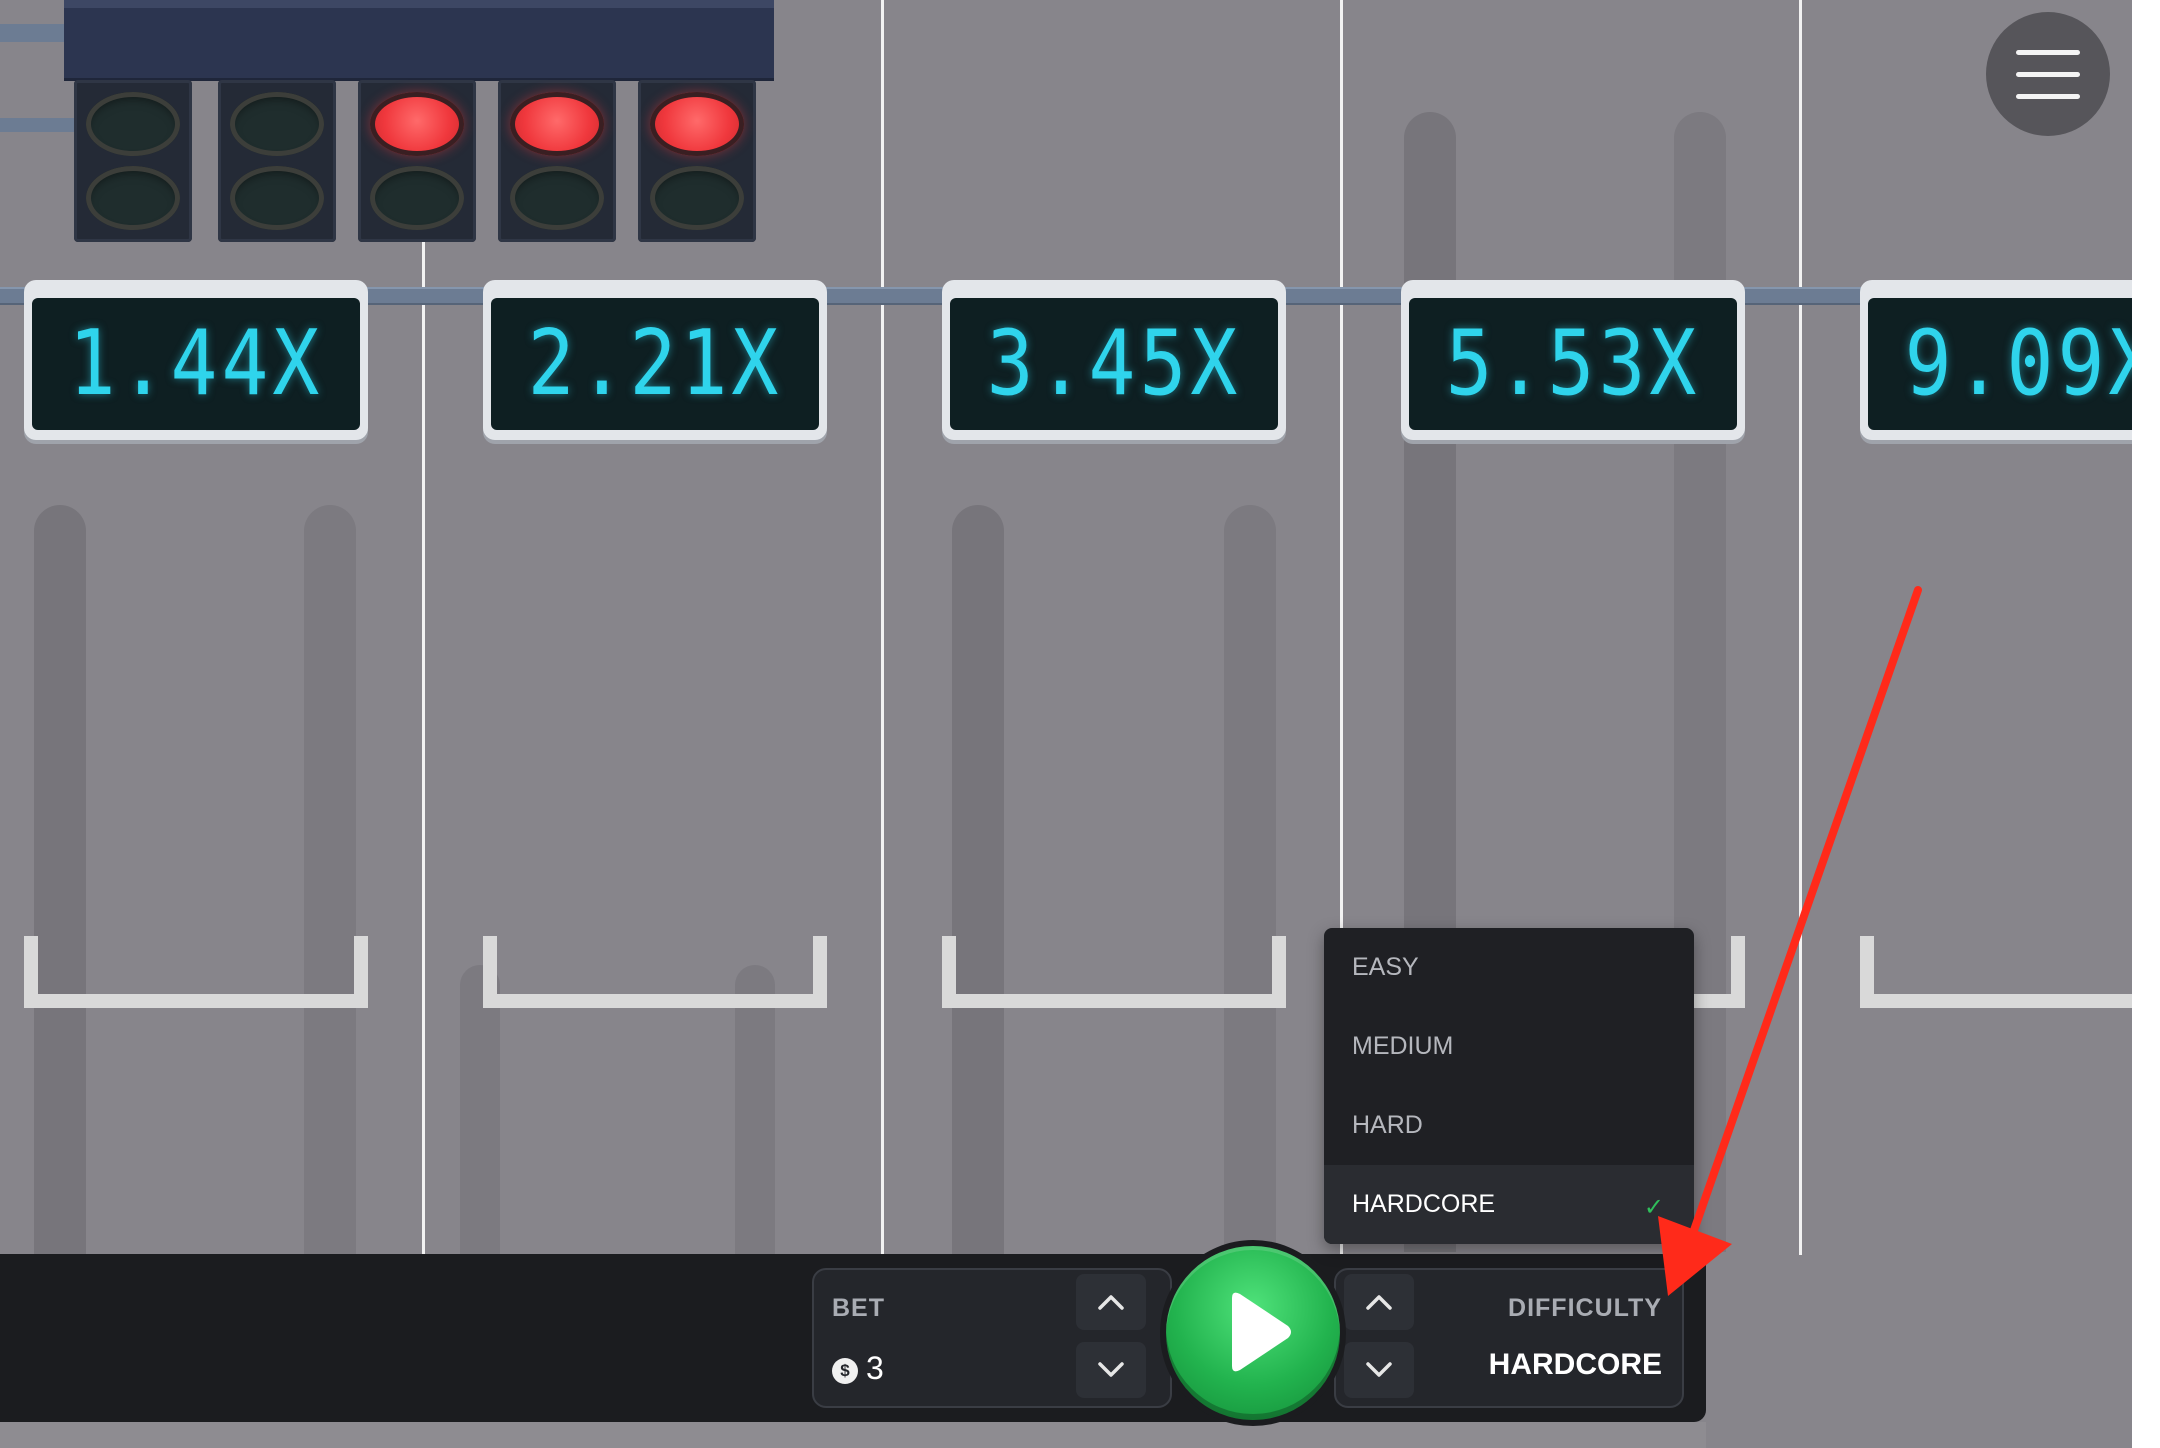 The height and width of the screenshot is (1448, 2160). Describe the element at coordinates (1509, 967) in the screenshot. I see `dropdown-option-easy: EASY` at that location.